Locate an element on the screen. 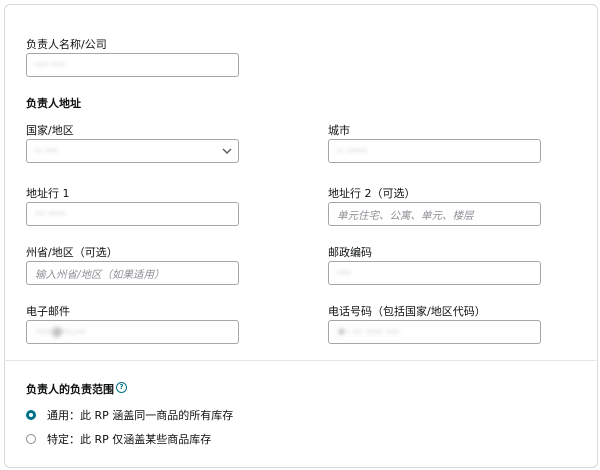  phone-input: +· ··· ····· ···· is located at coordinates (434, 332).